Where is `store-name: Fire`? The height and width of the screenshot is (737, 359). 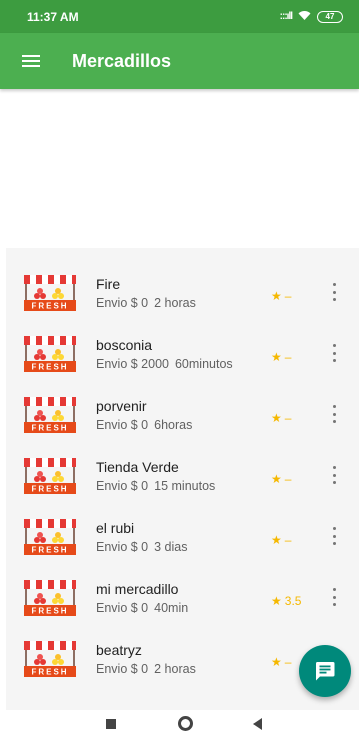 store-name: Fire is located at coordinates (108, 284).